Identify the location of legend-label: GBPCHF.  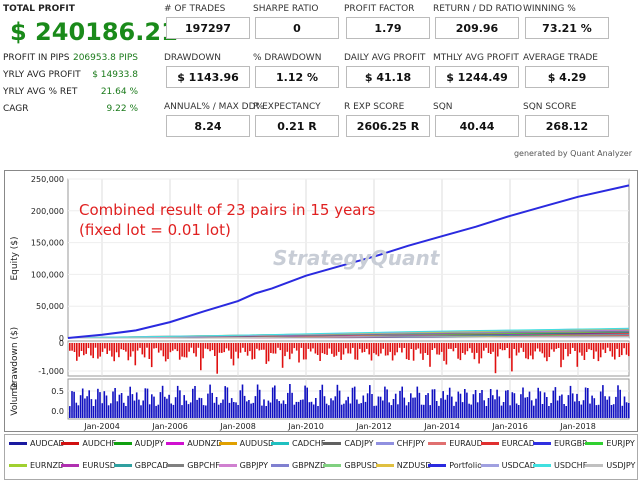
(203, 465).